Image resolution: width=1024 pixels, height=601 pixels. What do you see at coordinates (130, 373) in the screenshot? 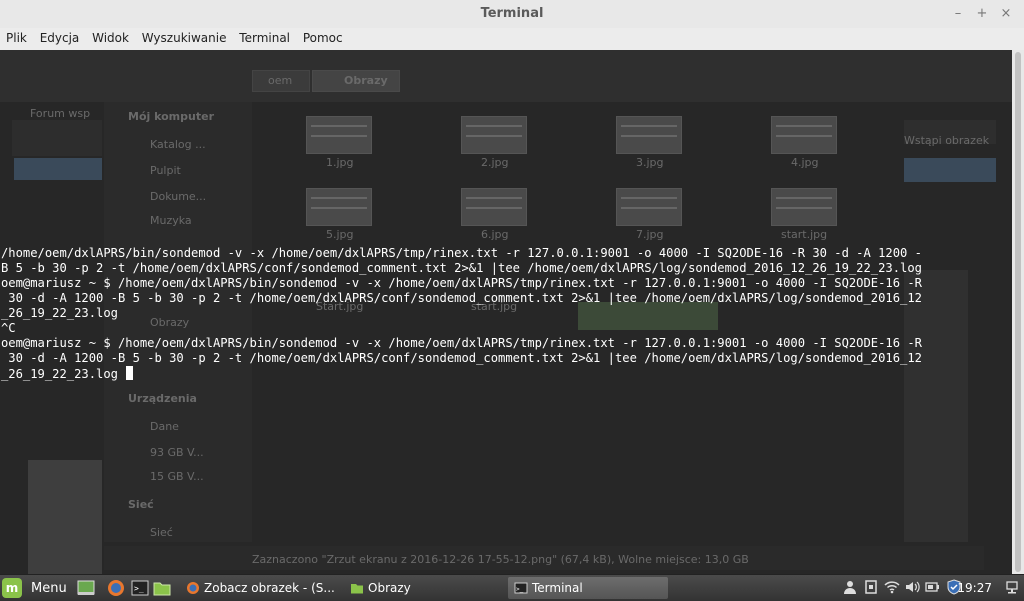
I see `terminal-cursor` at bounding box center [130, 373].